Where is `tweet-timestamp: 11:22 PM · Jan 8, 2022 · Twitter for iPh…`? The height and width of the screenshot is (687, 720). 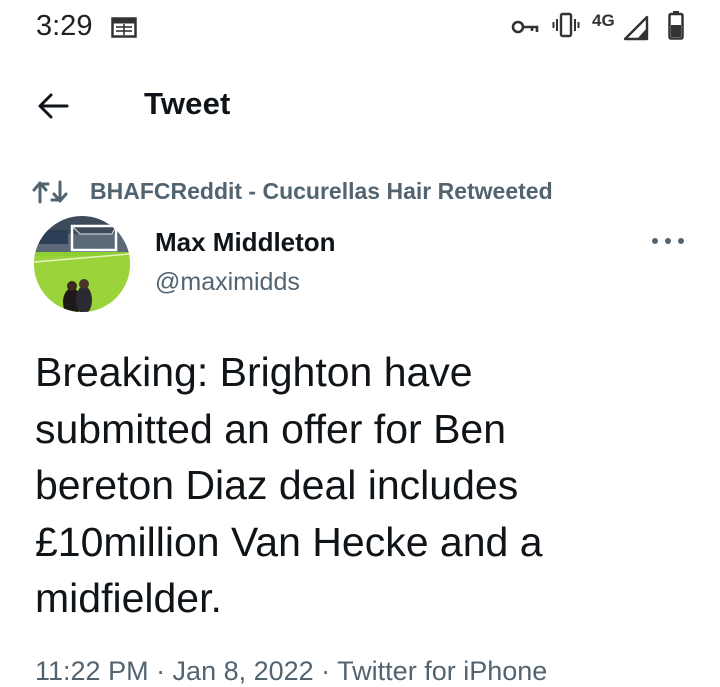 tweet-timestamp: 11:22 PM · Jan 8, 2022 · Twitter for iPh… is located at coordinates (291, 671).